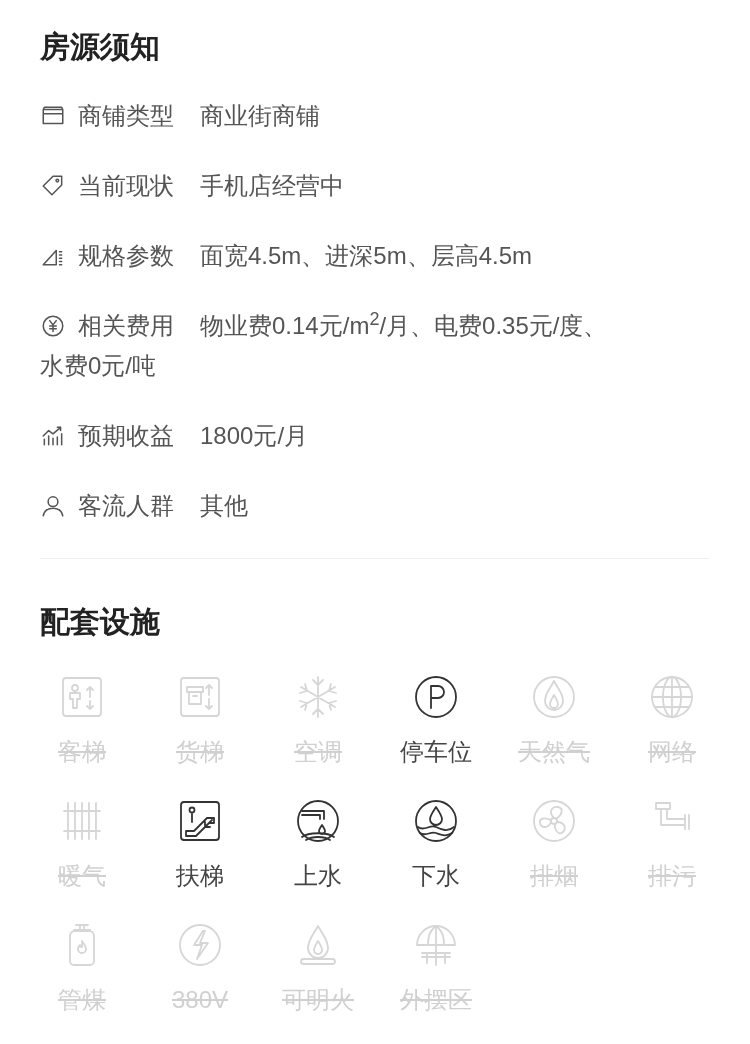 The height and width of the screenshot is (1044, 750). Describe the element at coordinates (318, 821) in the screenshot. I see `faucet-icon` at that location.